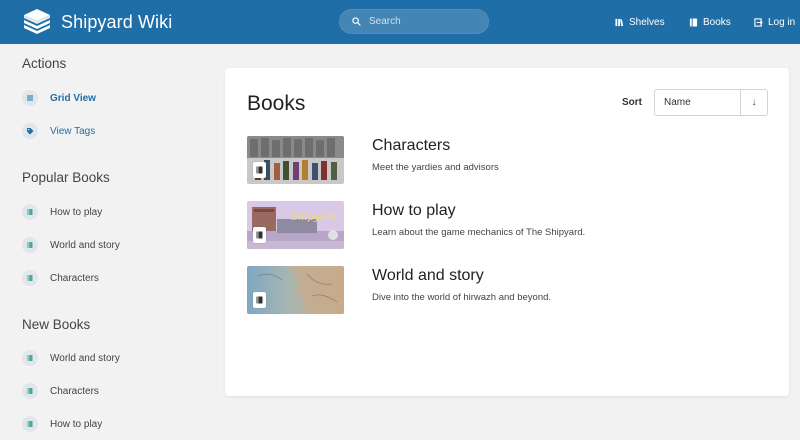  What do you see at coordinates (647, 22) in the screenshot?
I see `nav-shelves-label: Shelves` at bounding box center [647, 22].